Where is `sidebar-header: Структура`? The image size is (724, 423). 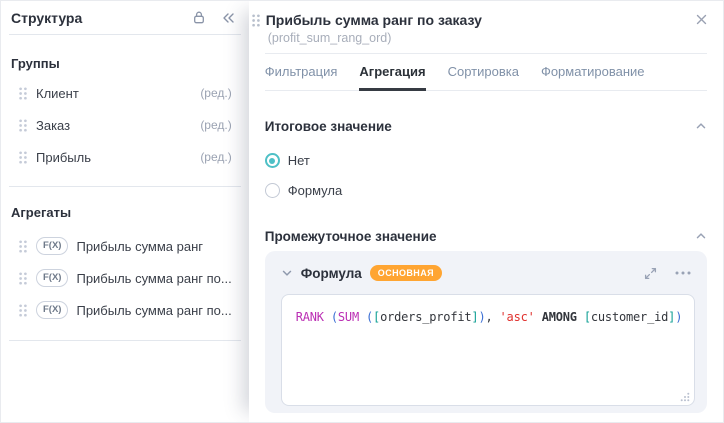
sidebar-header: Структура is located at coordinates (125, 17).